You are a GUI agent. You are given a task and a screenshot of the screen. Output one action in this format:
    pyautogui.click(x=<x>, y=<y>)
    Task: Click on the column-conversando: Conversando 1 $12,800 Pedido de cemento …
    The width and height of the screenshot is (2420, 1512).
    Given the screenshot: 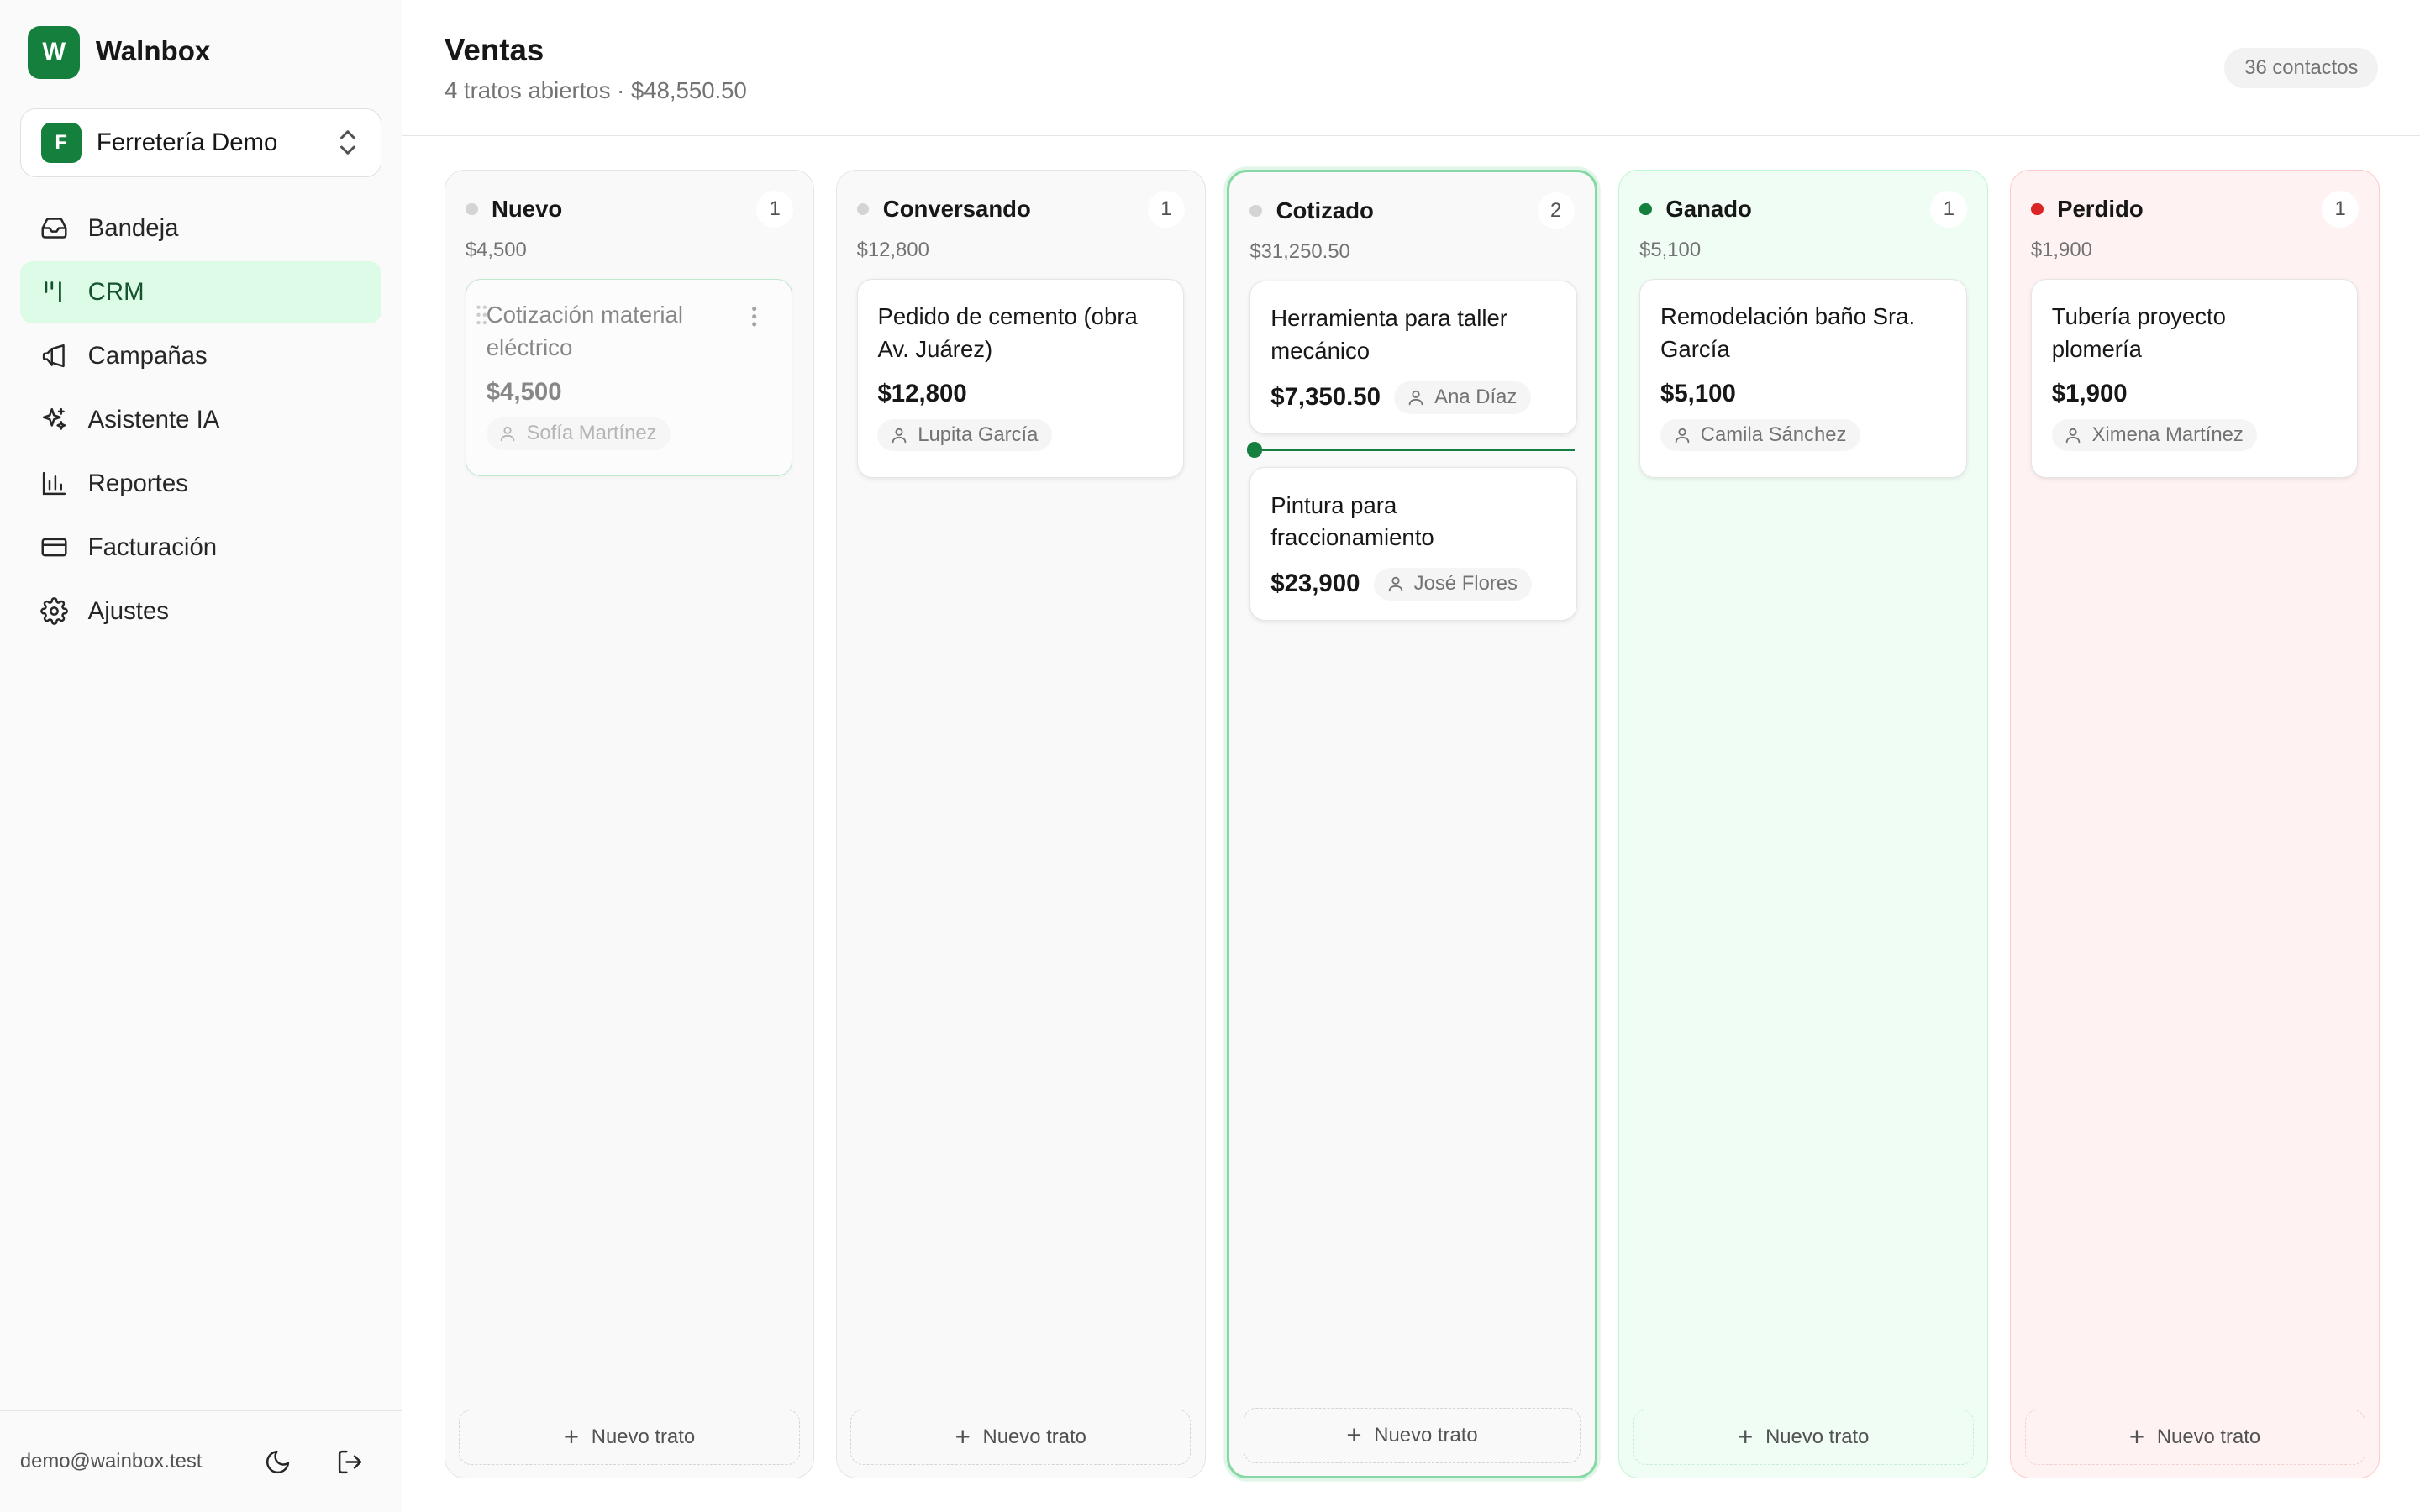 What is the action you would take?
    pyautogui.click(x=1021, y=824)
    